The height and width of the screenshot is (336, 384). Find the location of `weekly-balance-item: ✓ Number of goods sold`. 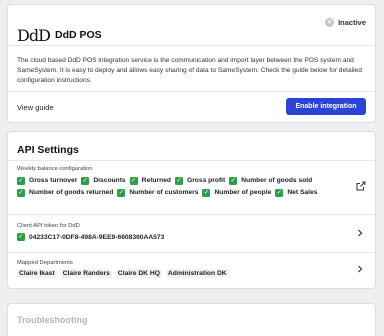

weekly-balance-item: ✓ Number of goods sold is located at coordinates (270, 180).